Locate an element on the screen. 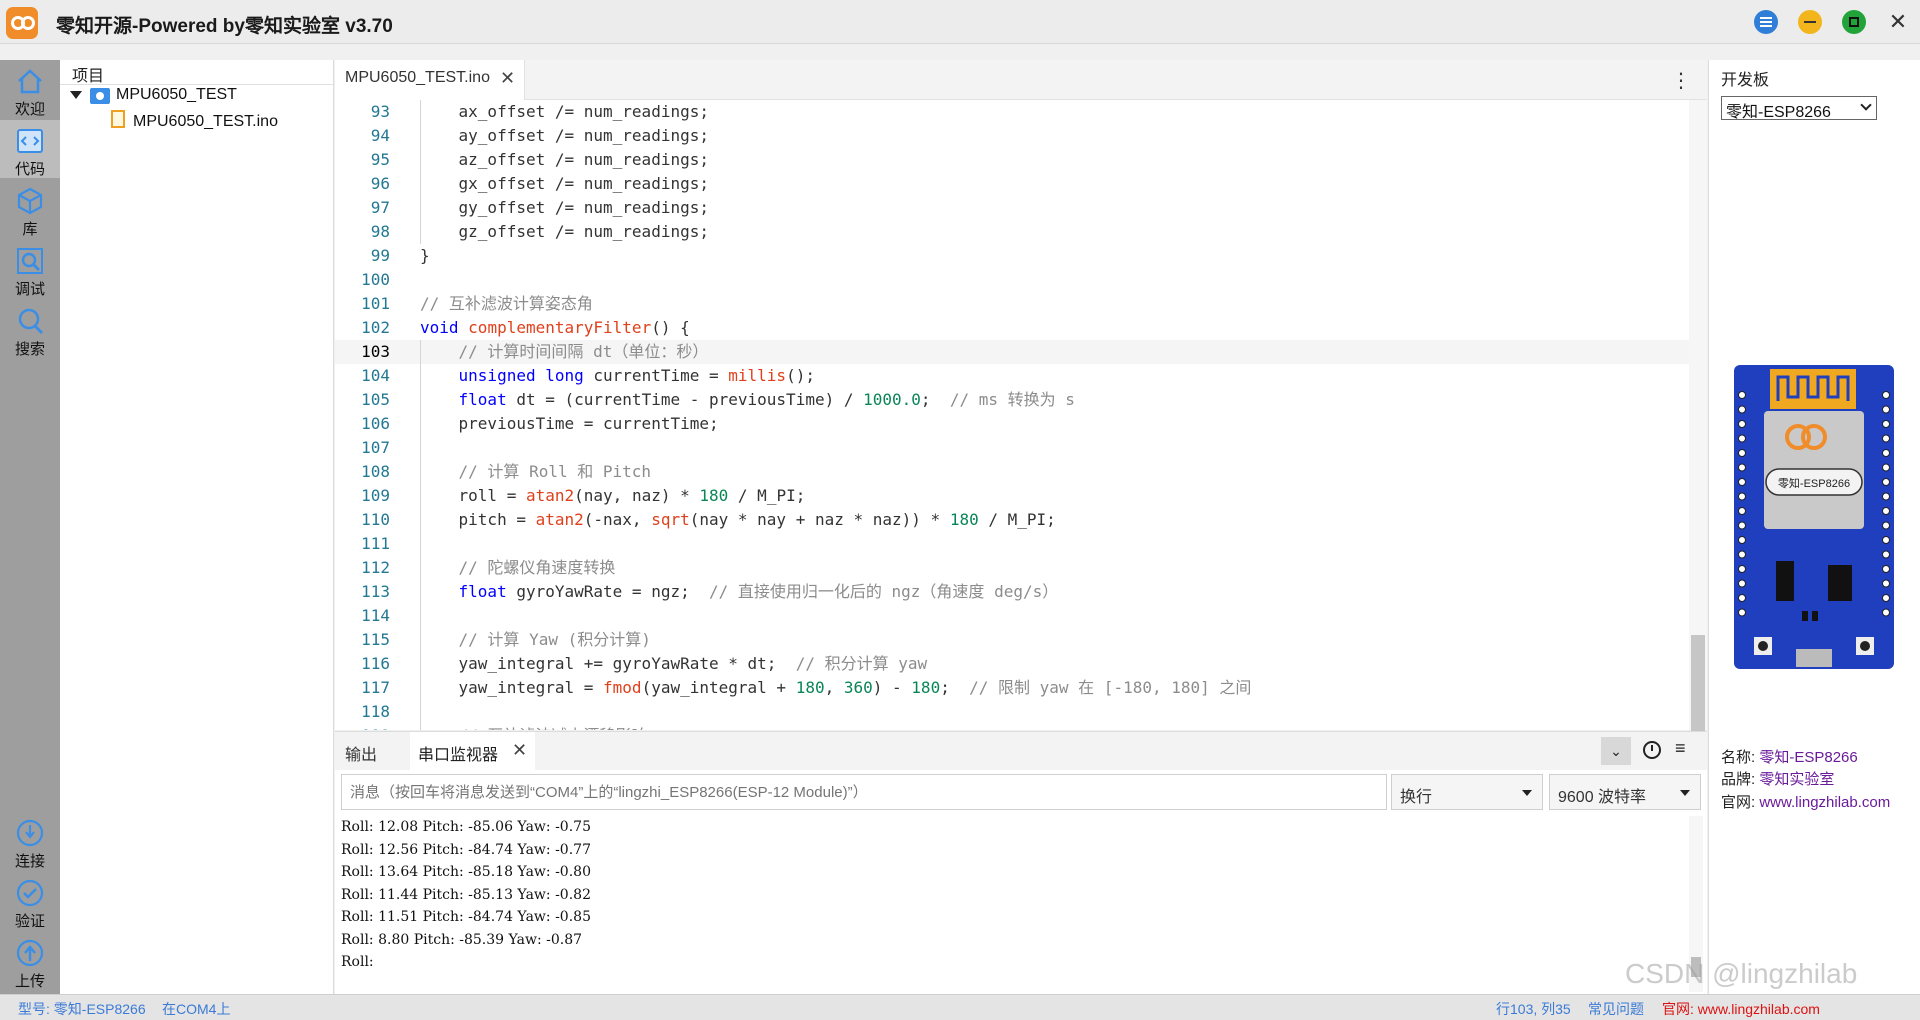 The height and width of the screenshot is (1020, 1920). code-line: 101 // 互补滤波计算姿态角 is located at coordinates (1015, 304).